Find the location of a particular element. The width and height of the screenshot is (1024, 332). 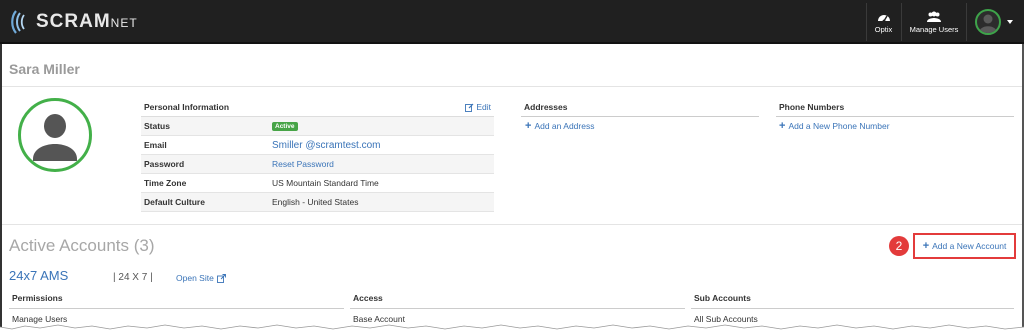

section-divider is located at coordinates (512, 224).